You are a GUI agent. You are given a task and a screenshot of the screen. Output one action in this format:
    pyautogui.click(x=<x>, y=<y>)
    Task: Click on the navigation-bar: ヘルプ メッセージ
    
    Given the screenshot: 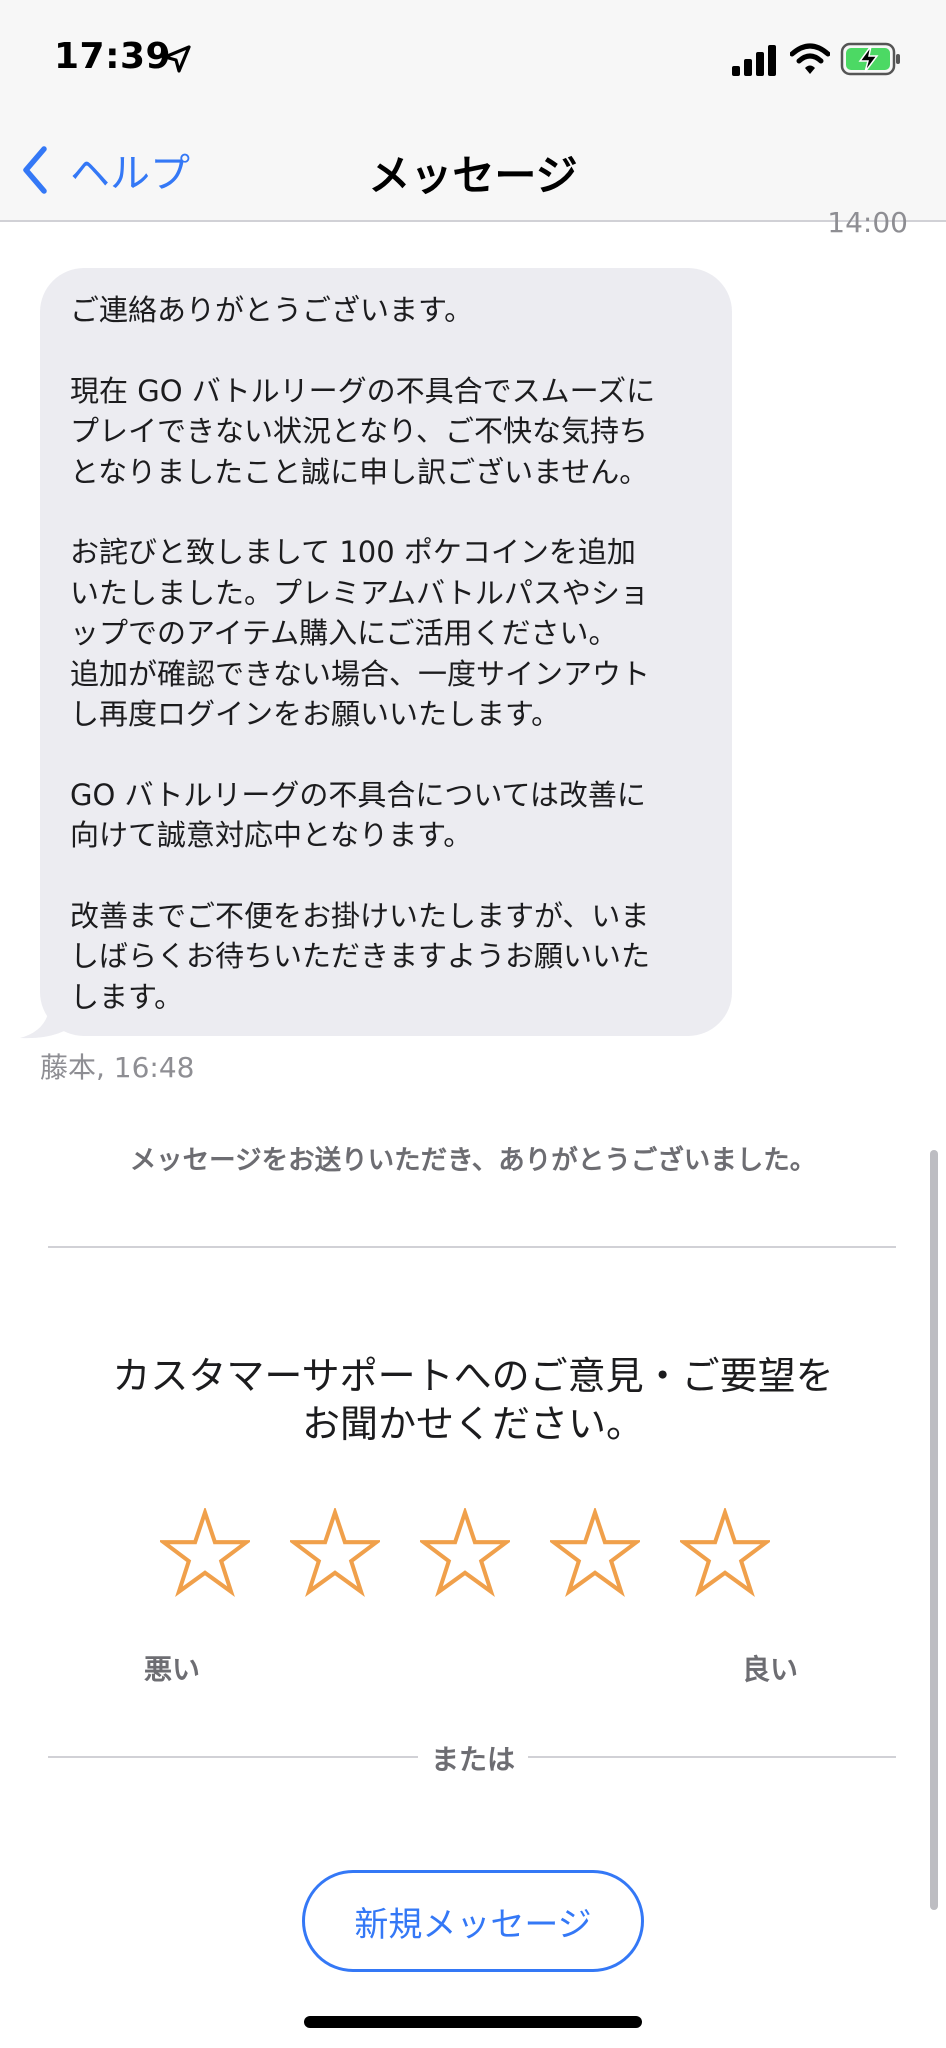 What is the action you would take?
    pyautogui.click(x=473, y=171)
    